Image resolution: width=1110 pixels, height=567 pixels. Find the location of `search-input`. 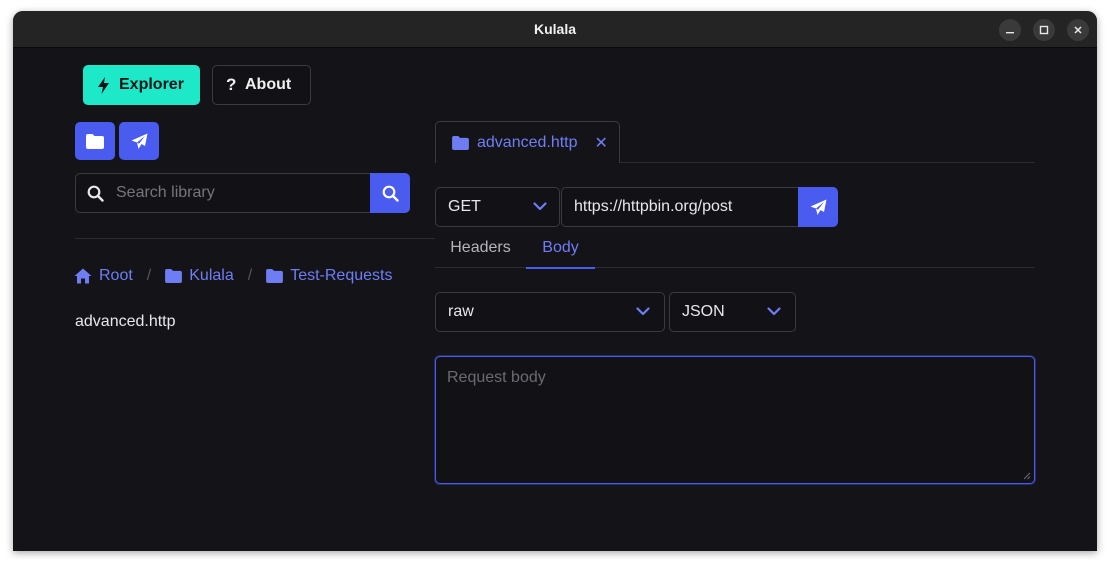

search-input is located at coordinates (241, 193).